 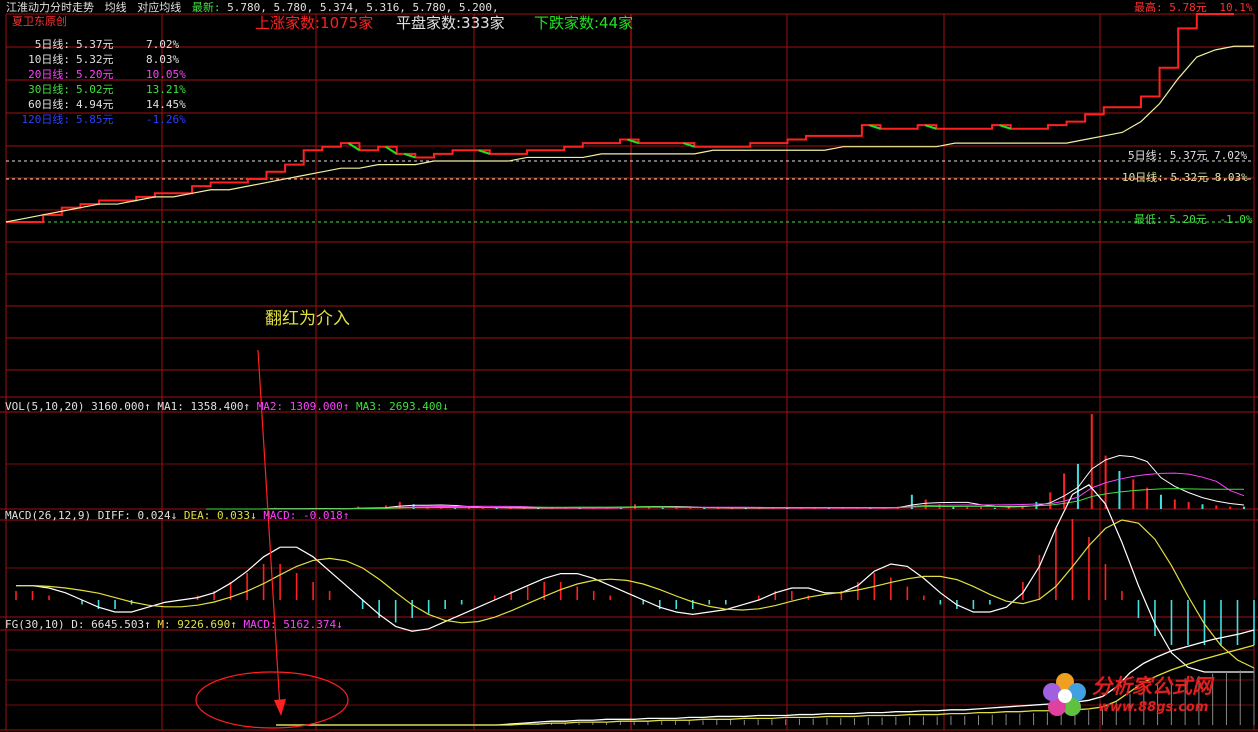 I want to click on ma-row: 10日线: 5.32元 8.03%, so click(x=93, y=60).